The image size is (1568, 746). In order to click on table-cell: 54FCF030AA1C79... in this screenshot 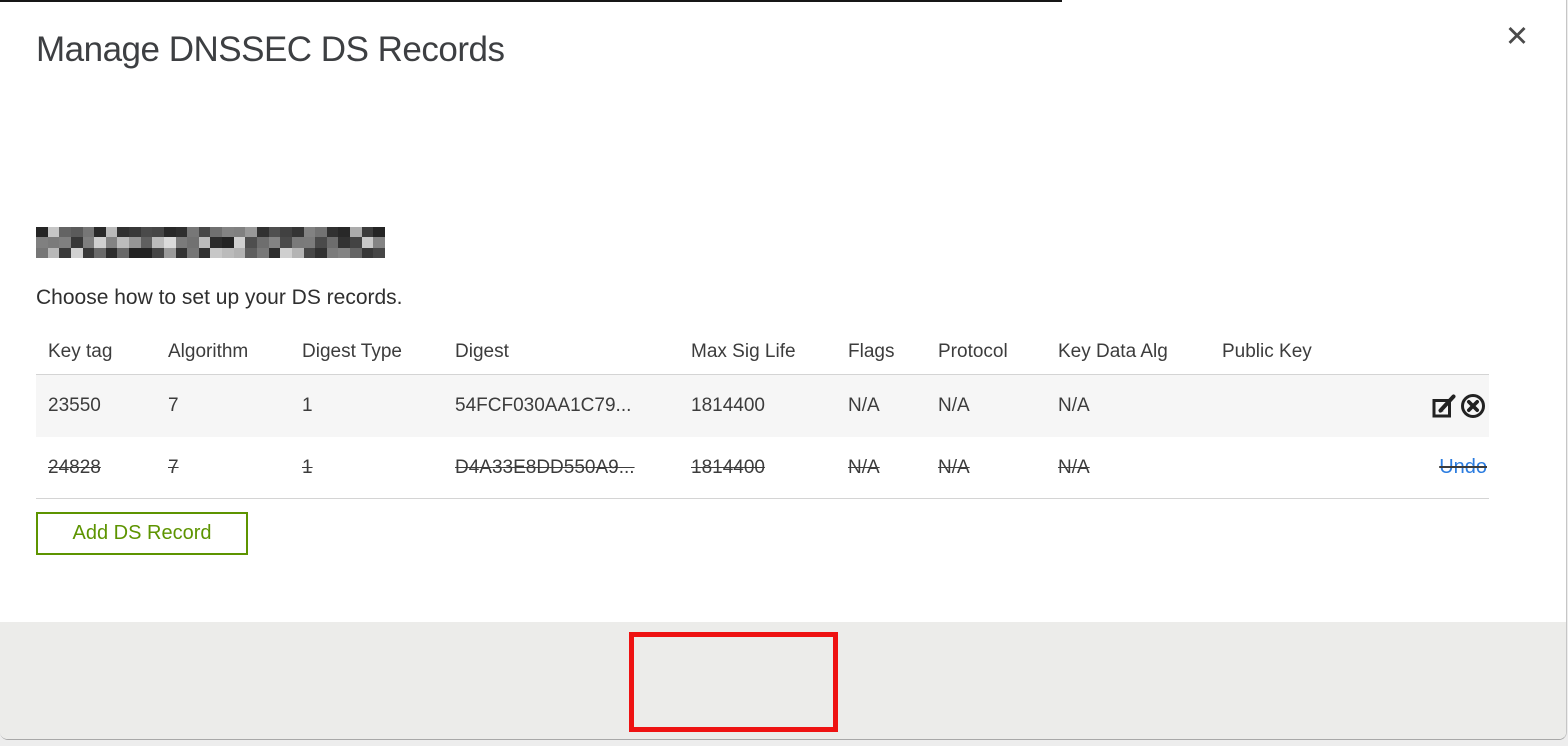, I will do `click(543, 405)`.